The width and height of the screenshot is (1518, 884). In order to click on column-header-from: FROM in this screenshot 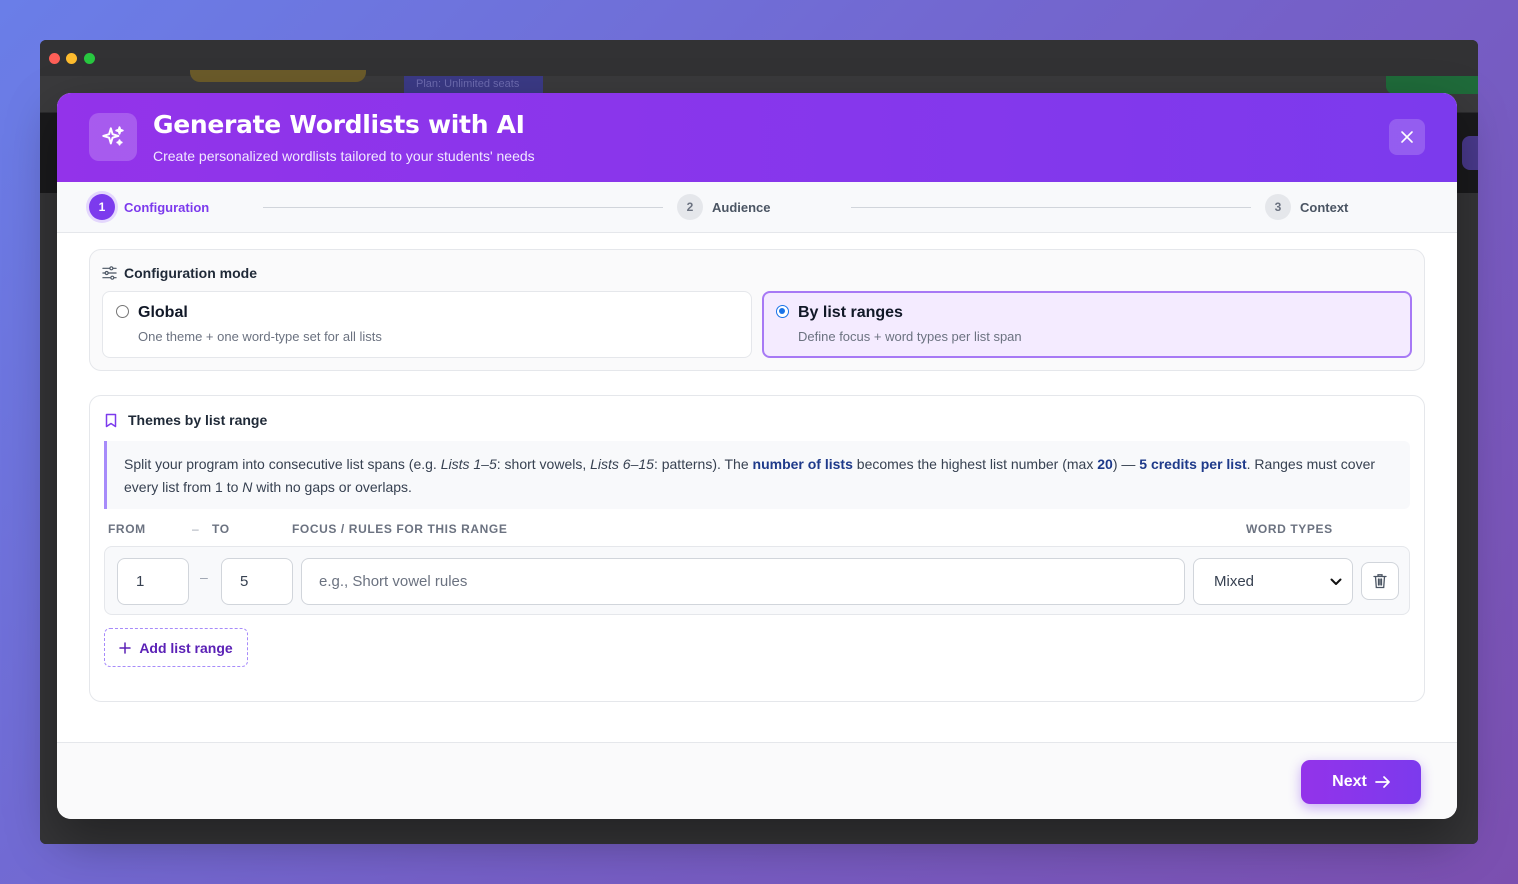, I will do `click(127, 529)`.